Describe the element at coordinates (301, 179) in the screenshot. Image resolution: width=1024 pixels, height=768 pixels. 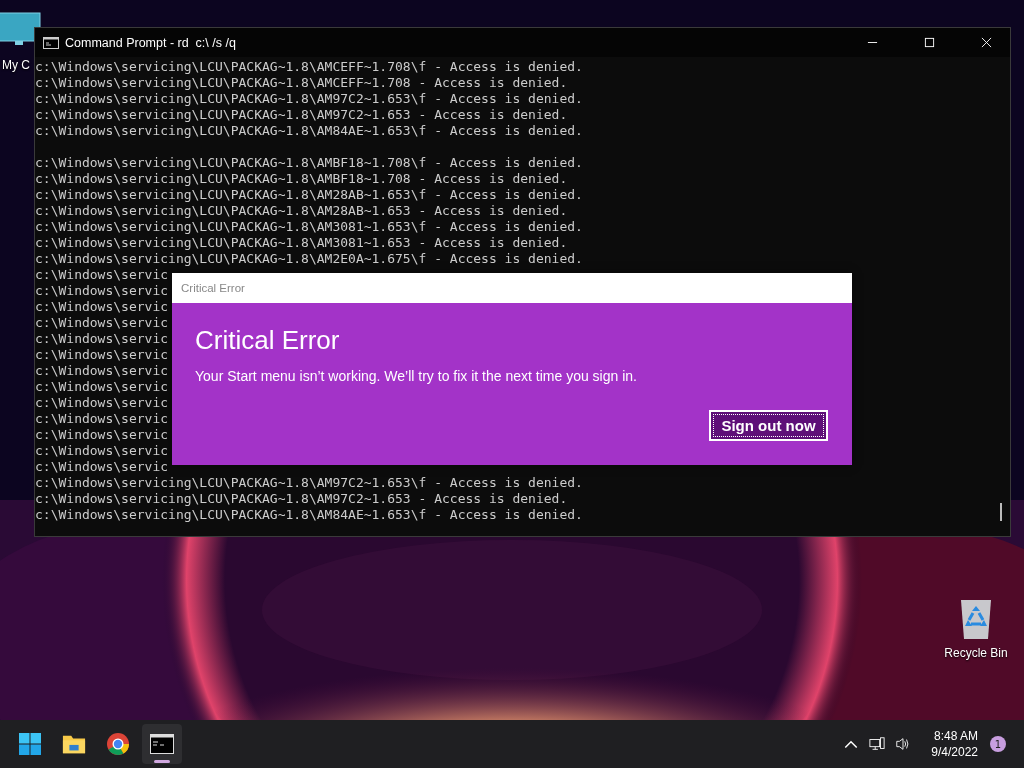
I see `console-line: c:\Windows\servicing\LCU\PACKAG~1.8\AMBF18~1.708 - Access is denied.` at that location.